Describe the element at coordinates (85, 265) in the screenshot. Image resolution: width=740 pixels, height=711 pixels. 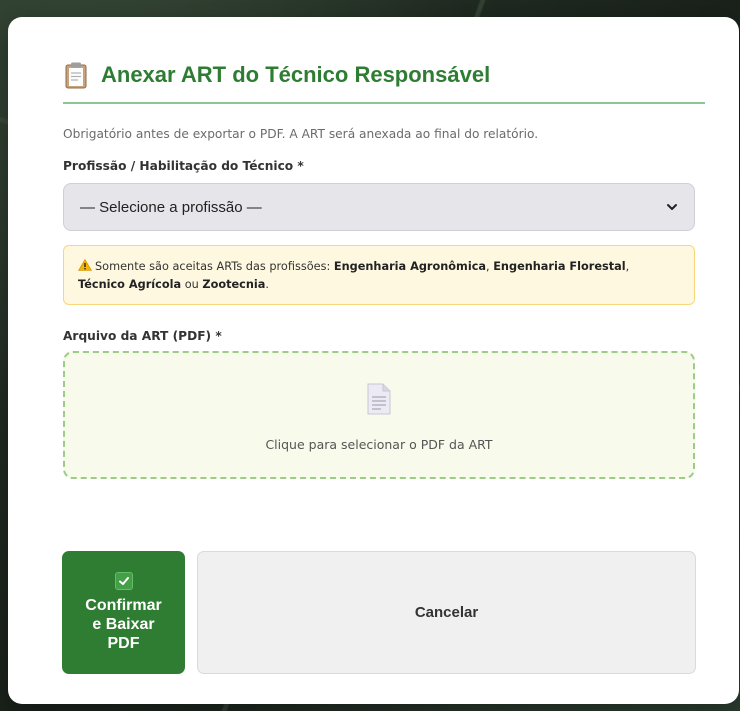
I see `warning-triangle-icon` at that location.